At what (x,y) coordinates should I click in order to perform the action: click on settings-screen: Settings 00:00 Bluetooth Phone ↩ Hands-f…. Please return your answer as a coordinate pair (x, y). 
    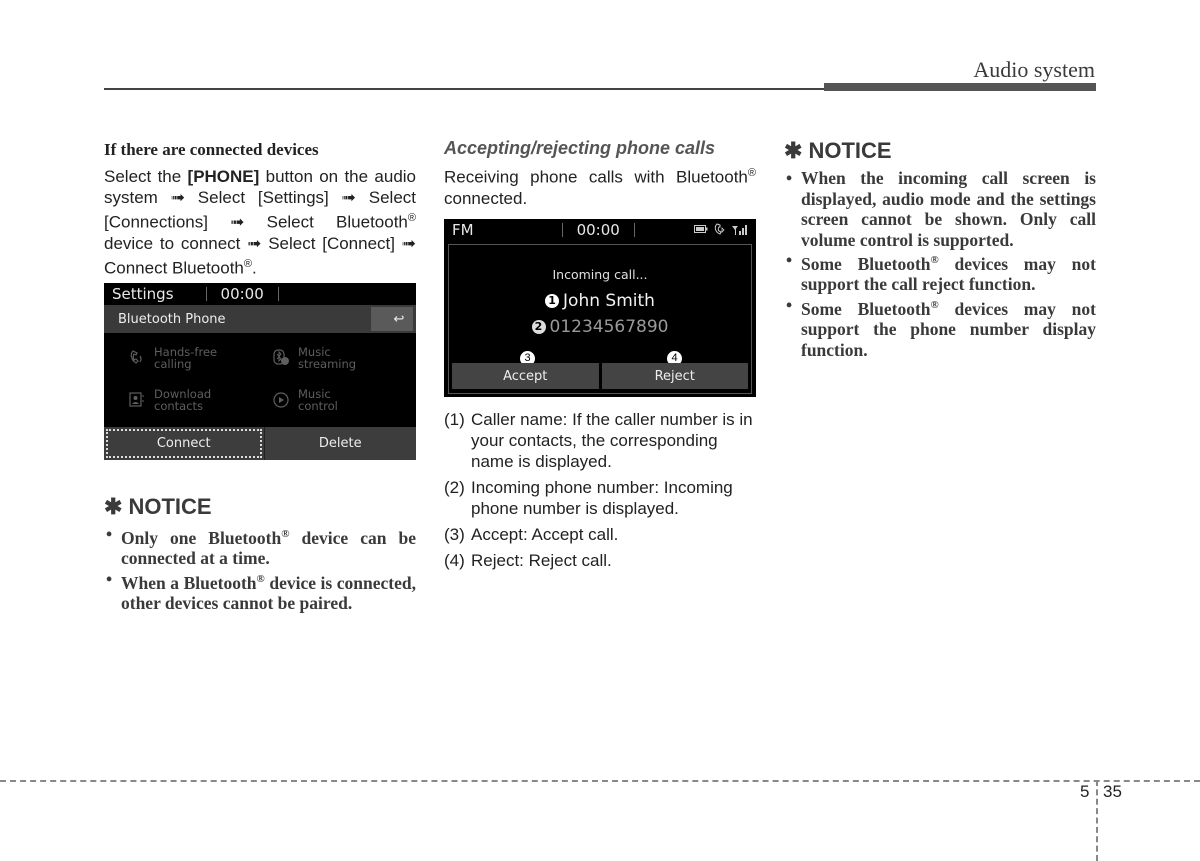
    Looking at the image, I should click on (260, 371).